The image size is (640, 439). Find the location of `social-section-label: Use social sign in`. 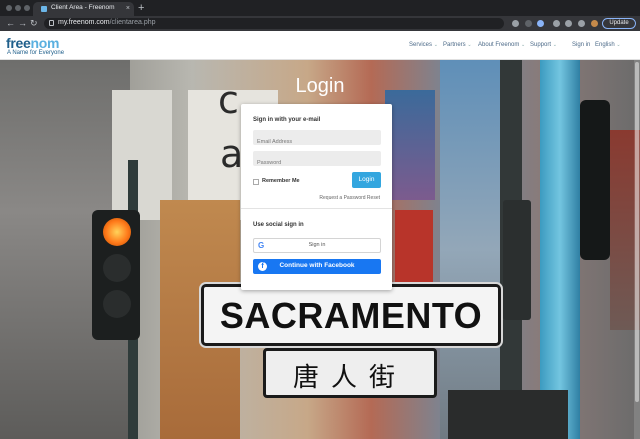

social-section-label: Use social sign in is located at coordinates (278, 225).